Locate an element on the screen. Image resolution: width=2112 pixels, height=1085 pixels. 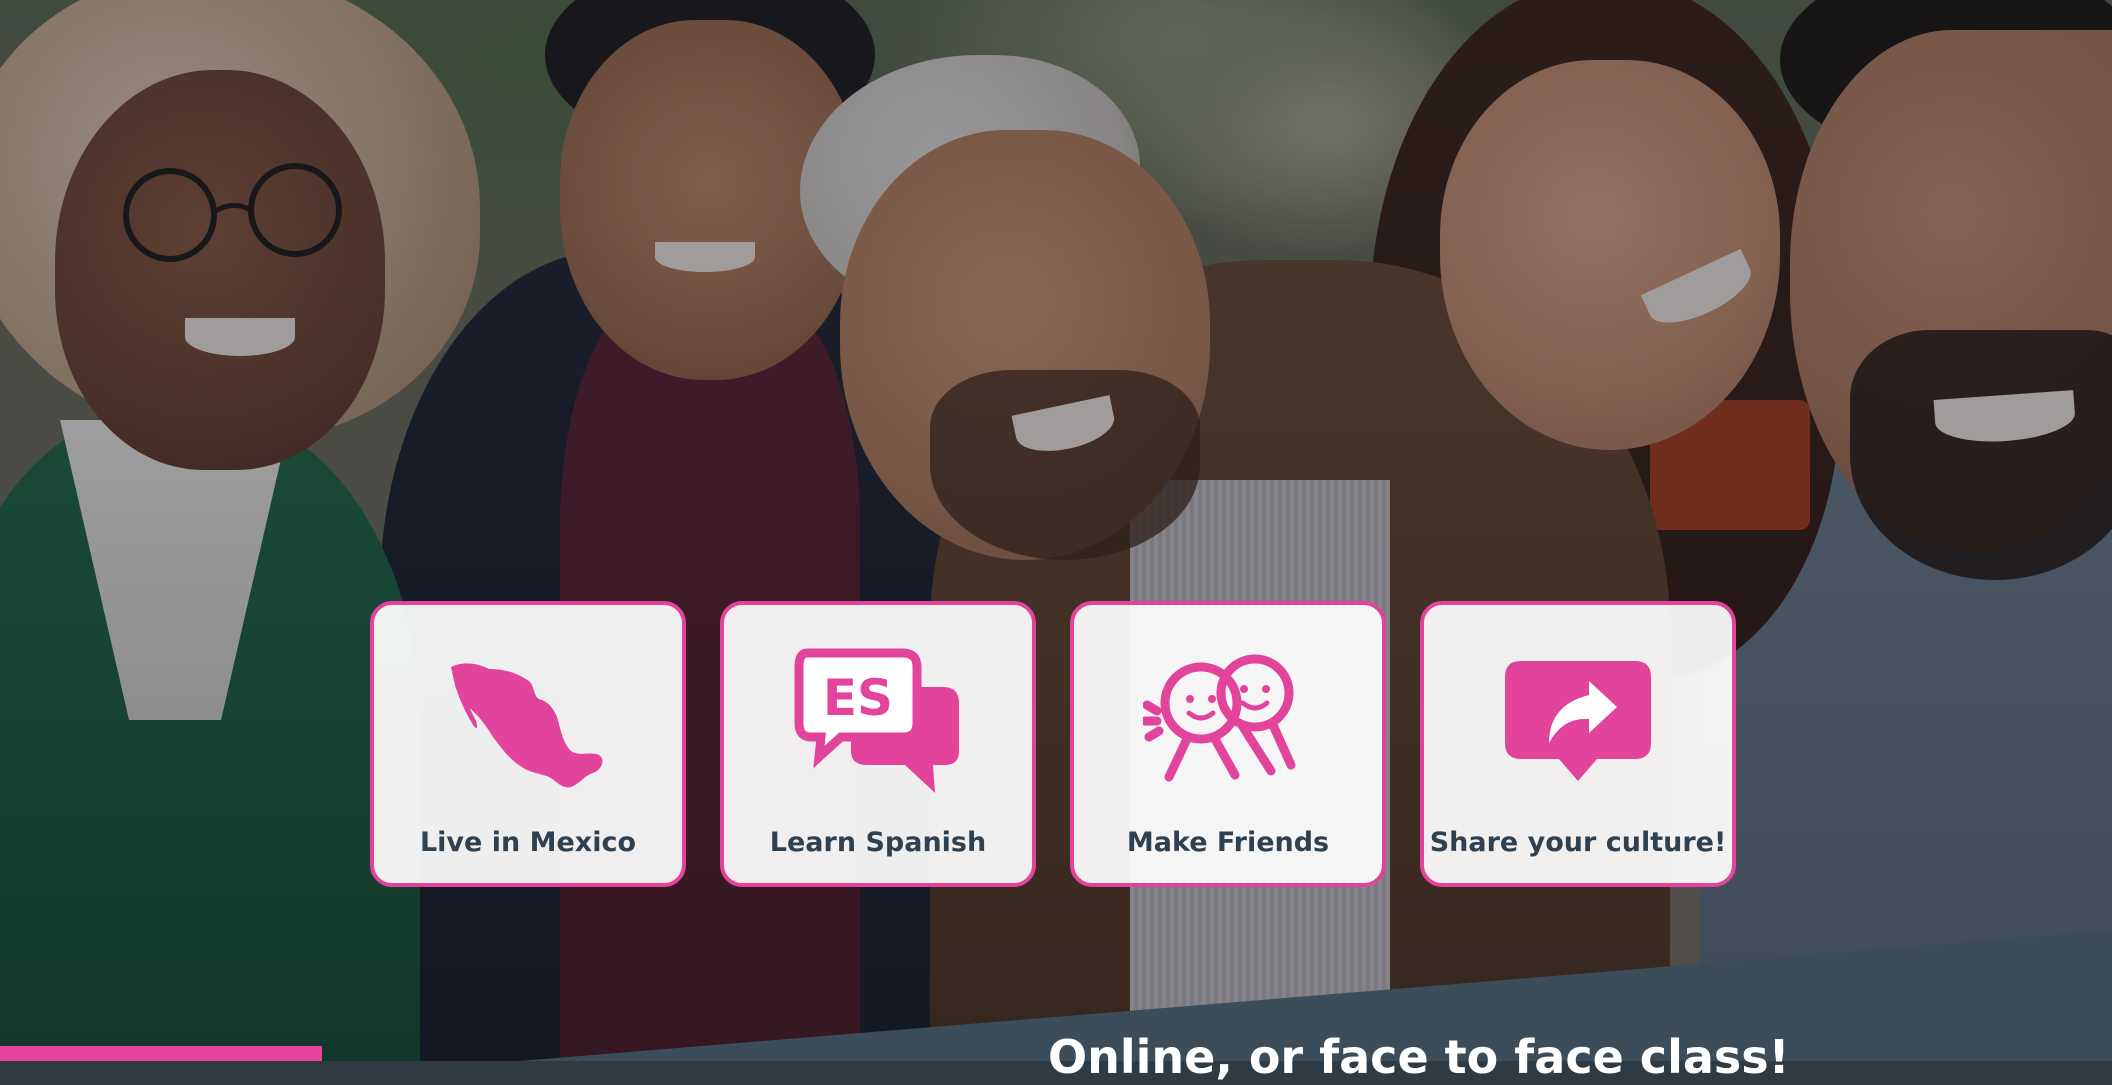
feature-label: Share your culture! is located at coordinates (1578, 842).